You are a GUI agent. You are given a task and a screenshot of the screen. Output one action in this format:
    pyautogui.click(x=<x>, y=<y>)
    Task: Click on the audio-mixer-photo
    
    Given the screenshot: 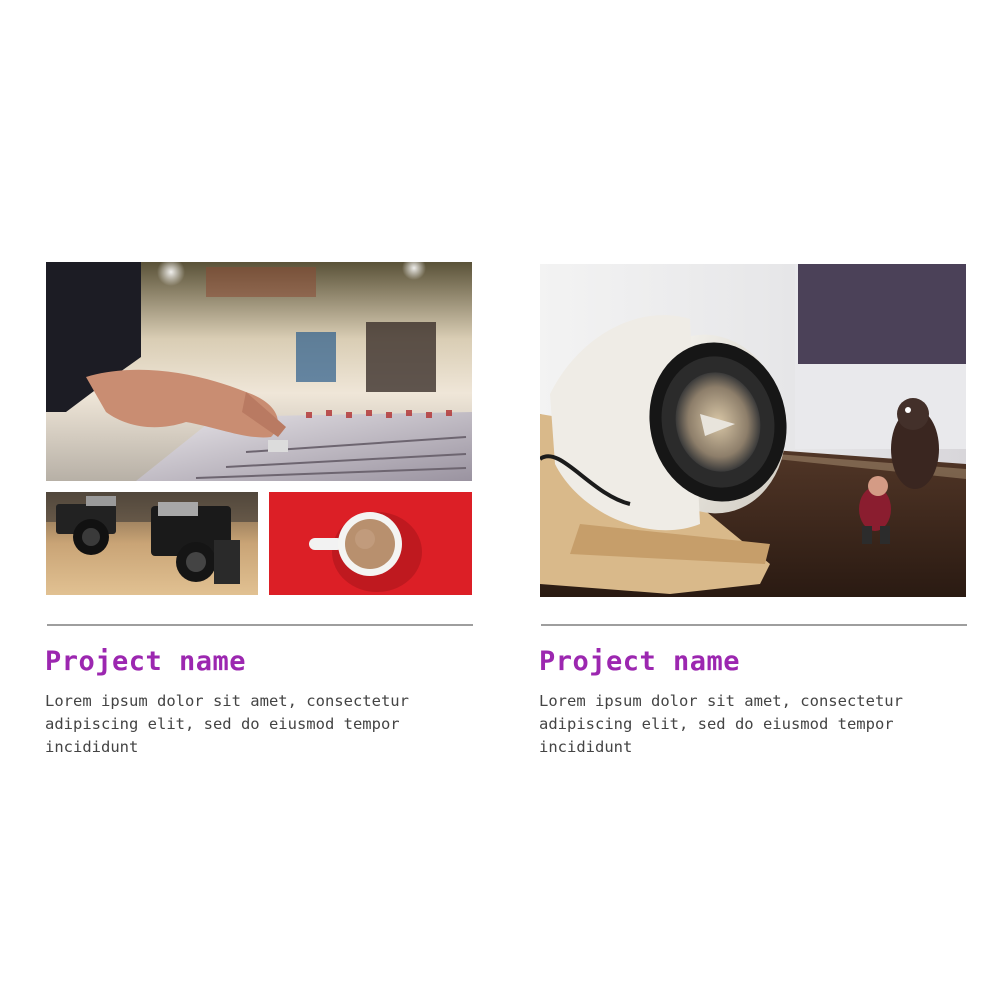 What is the action you would take?
    pyautogui.click(x=259, y=371)
    